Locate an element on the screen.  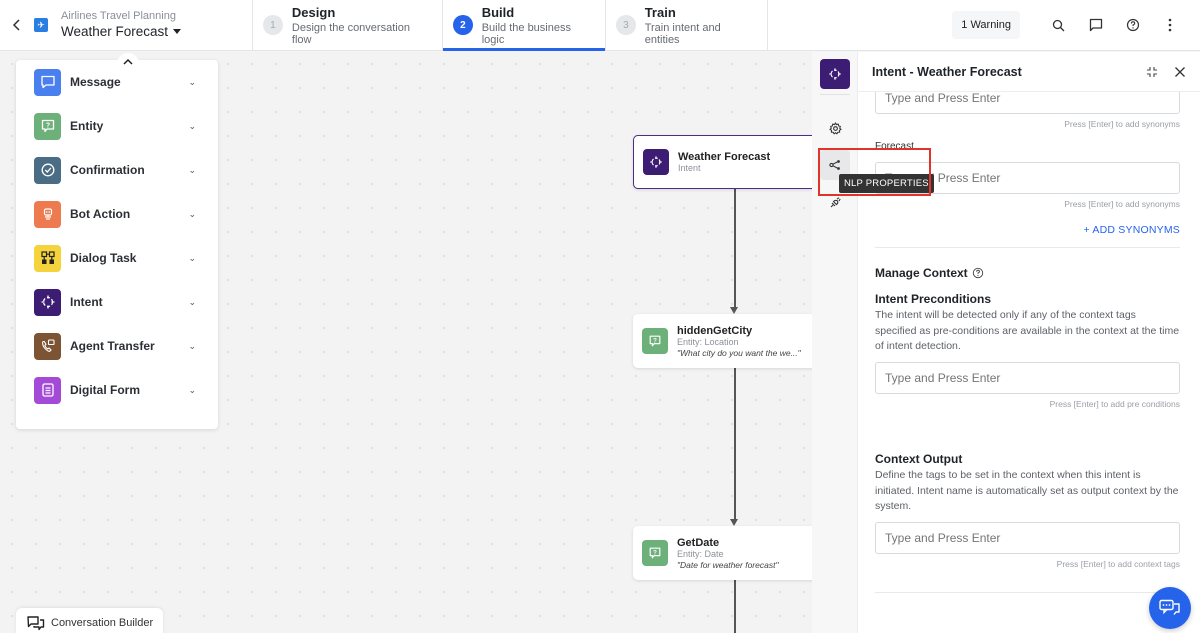
panel-title: Intent - Weather Forecast is located at coordinates (947, 71).